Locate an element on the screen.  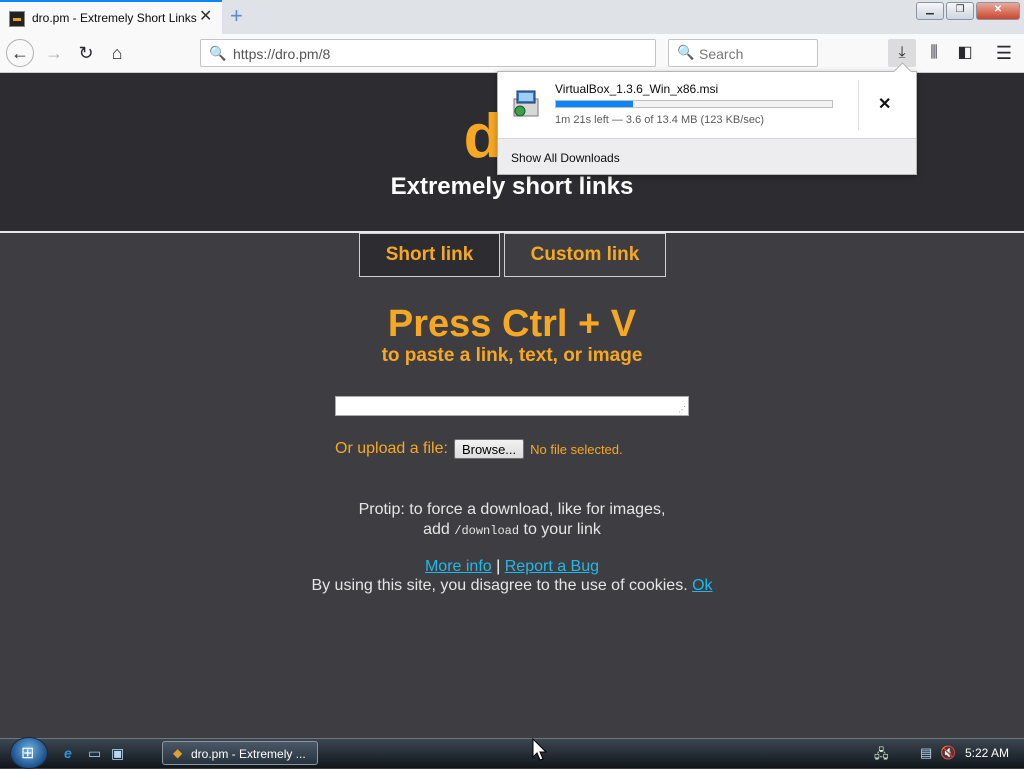
tab-dro-pm: dro.pm - Extremely Short Links ✕ is located at coordinates (111, 17).